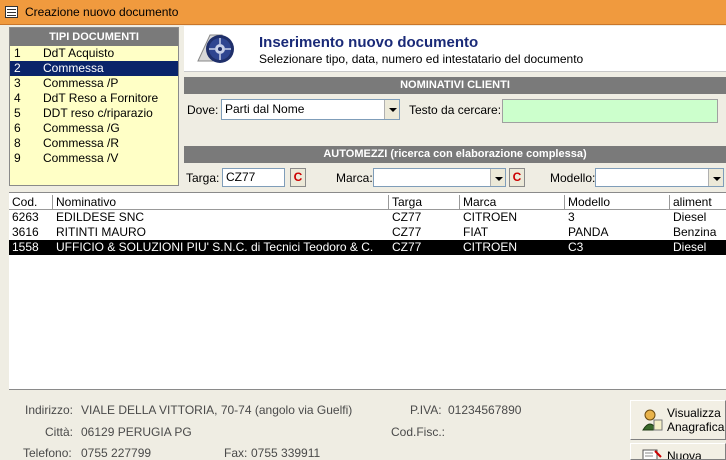  What do you see at coordinates (136, 432) in the screenshot?
I see `citta-value: 06129 PERUGIA PG` at bounding box center [136, 432].